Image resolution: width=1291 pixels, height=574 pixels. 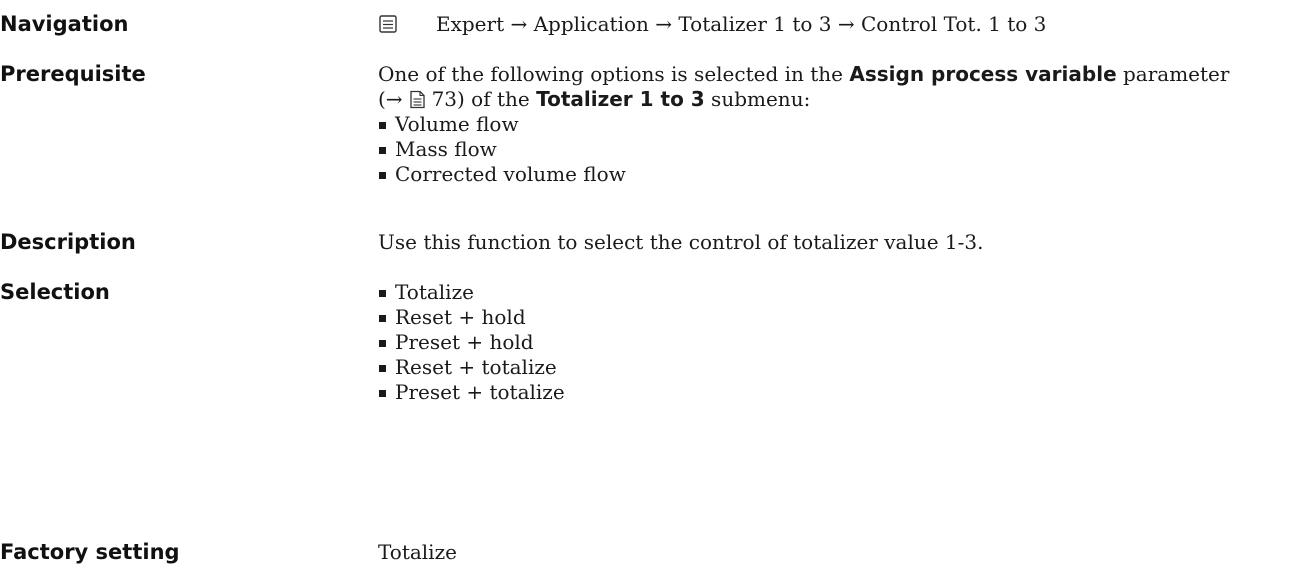 I want to click on prerequisite-text: submenu:, so click(x=757, y=99).